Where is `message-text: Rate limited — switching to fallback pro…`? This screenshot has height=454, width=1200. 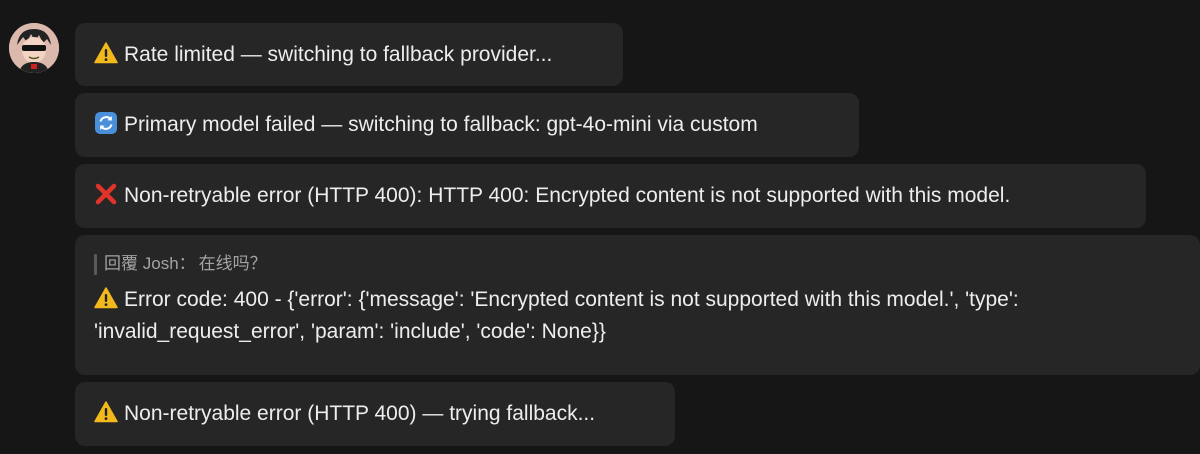
message-text: Rate limited — switching to fallback pro… is located at coordinates (338, 54).